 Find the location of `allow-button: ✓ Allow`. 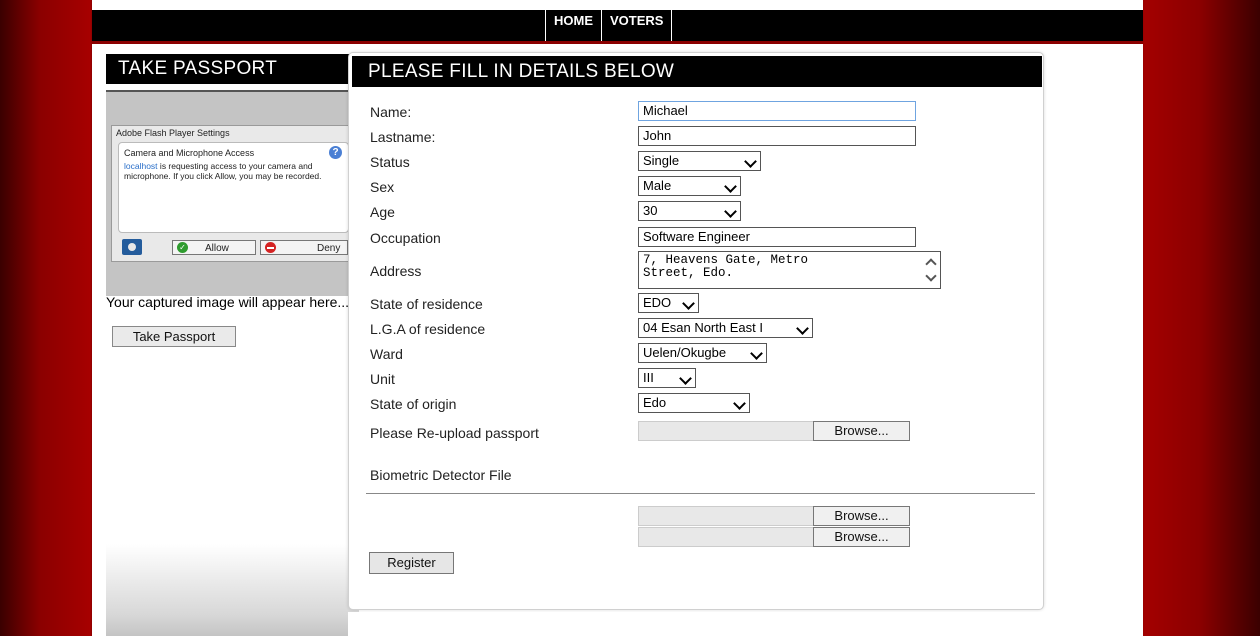

allow-button: ✓ Allow is located at coordinates (214, 247).